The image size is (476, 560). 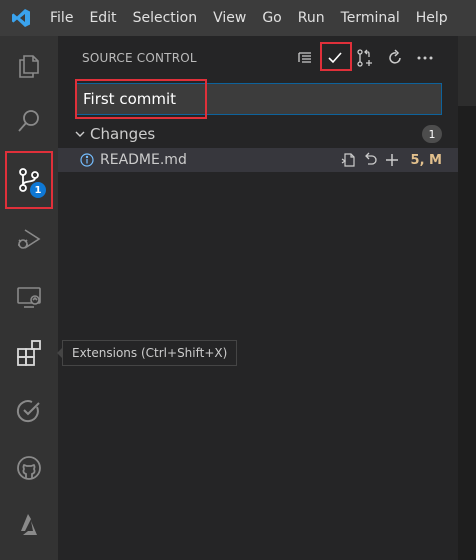 What do you see at coordinates (311, 18) in the screenshot?
I see `menu-run: Run` at bounding box center [311, 18].